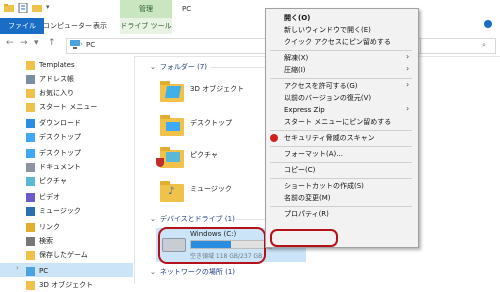  Describe the element at coordinates (36, 43) in the screenshot. I see `recent-locations-icon: ▾` at that location.